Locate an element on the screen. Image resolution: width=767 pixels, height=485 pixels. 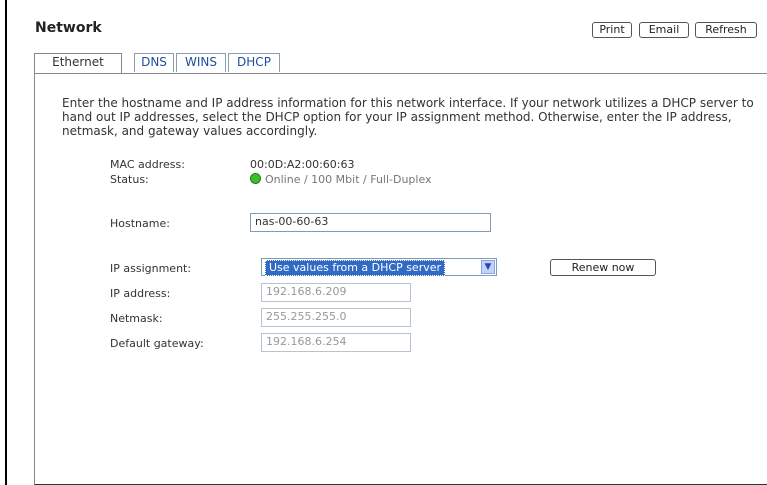
renew-now-button: Renew now is located at coordinates (603, 267).